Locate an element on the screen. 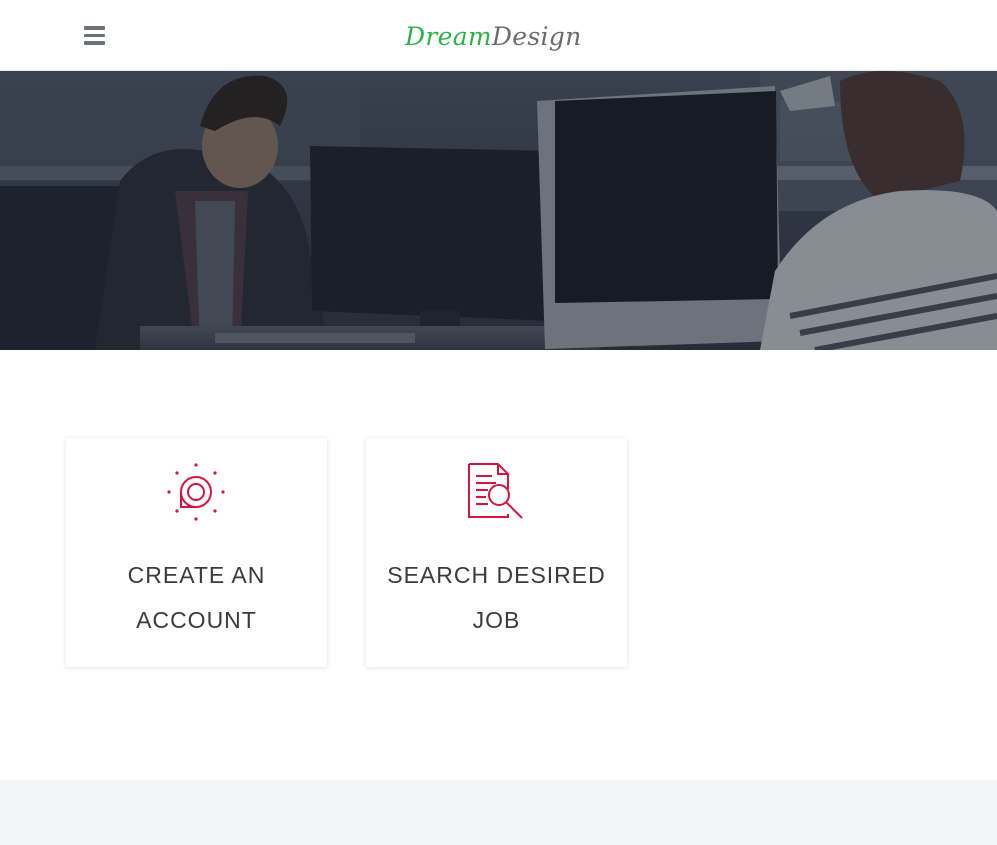 This screenshot has height=845, width=997. create-account-title: CREATE AN ACCOUNT is located at coordinates (196, 598).